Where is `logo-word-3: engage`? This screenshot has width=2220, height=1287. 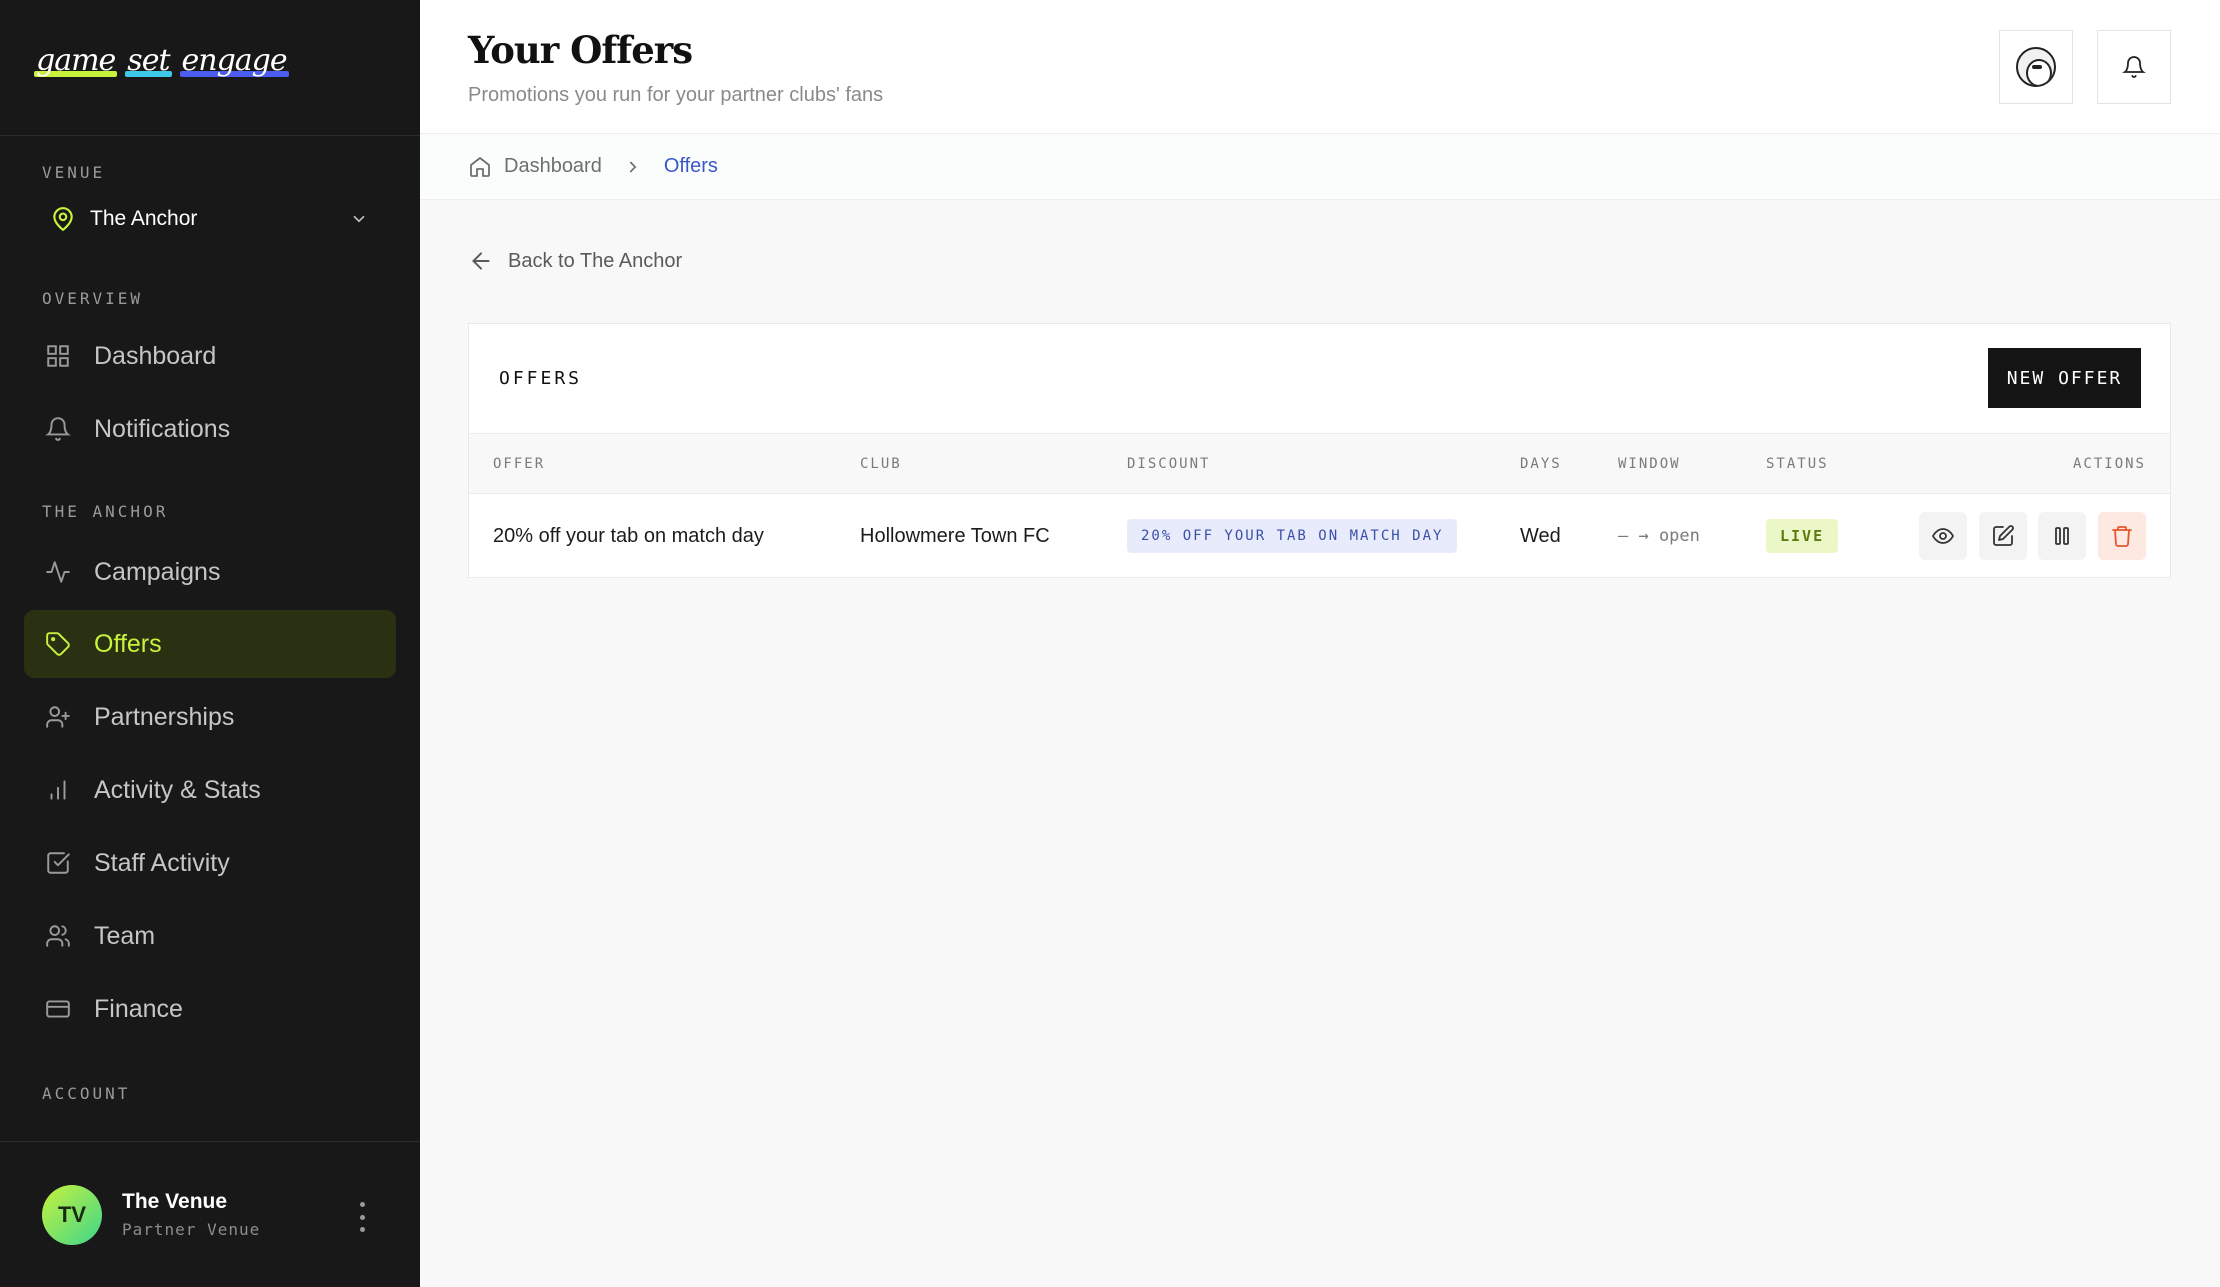 logo-word-3: engage is located at coordinates (234, 60).